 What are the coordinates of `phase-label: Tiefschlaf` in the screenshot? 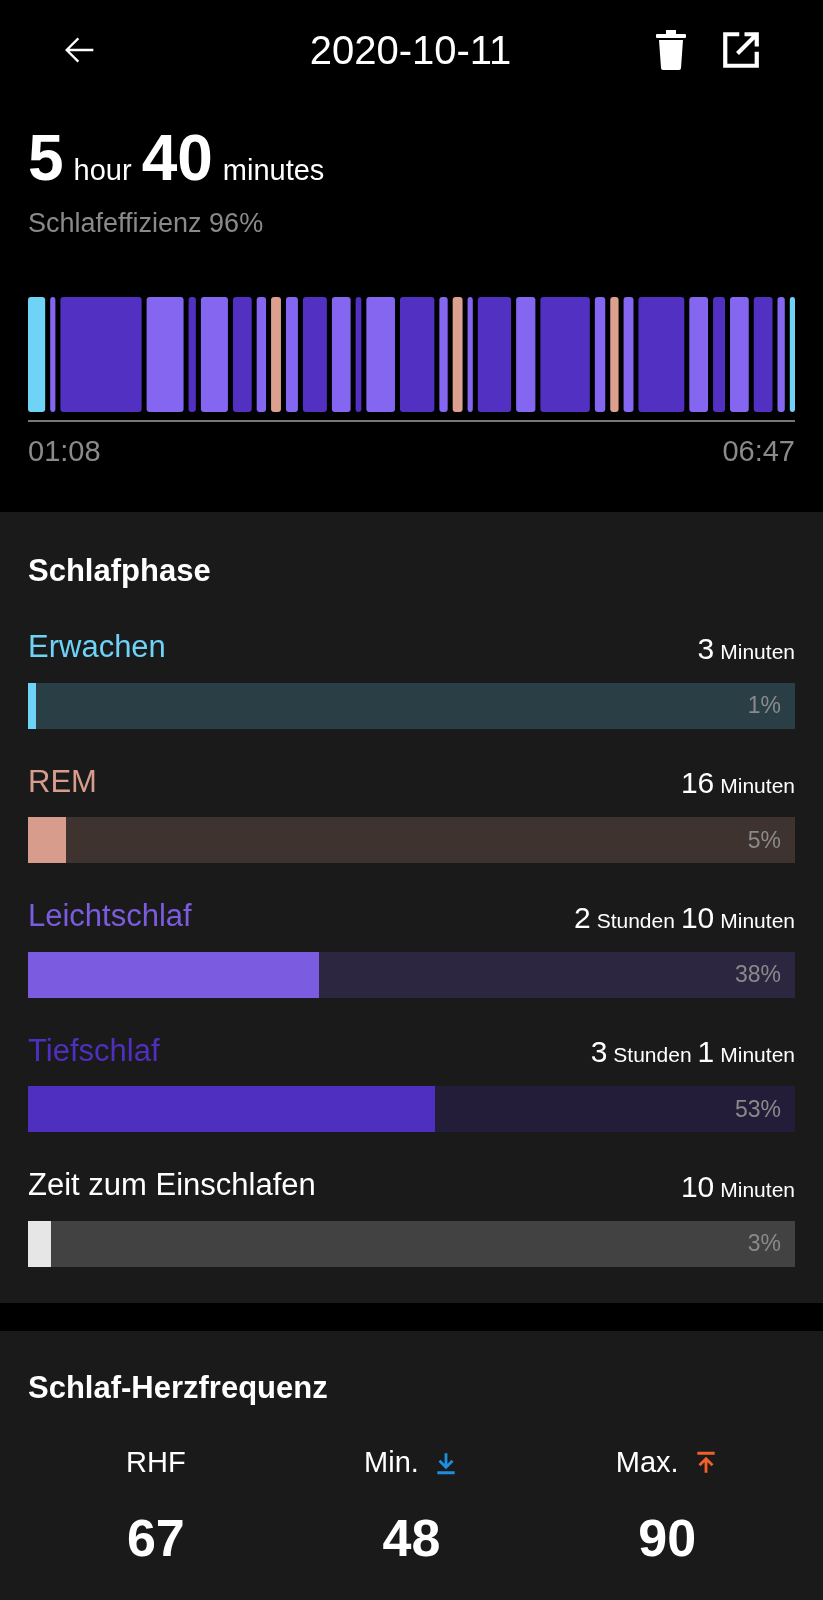 It's located at (94, 1050).